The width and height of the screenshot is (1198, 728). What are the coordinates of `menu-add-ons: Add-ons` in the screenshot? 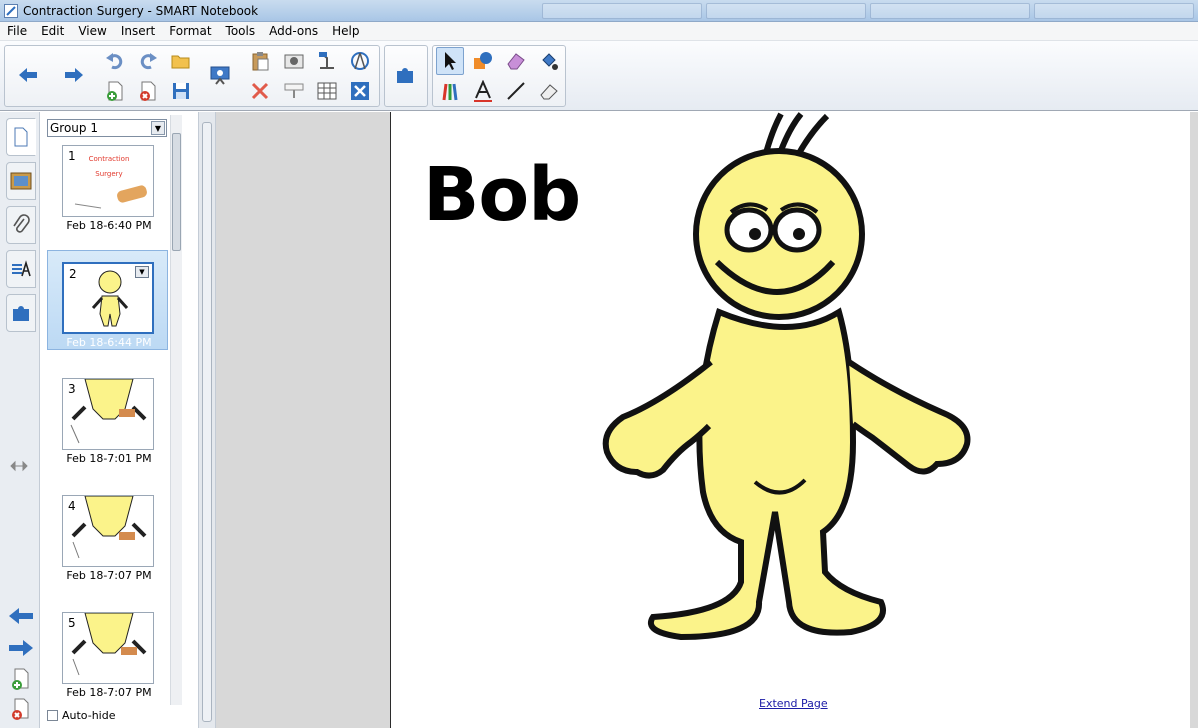 It's located at (293, 31).